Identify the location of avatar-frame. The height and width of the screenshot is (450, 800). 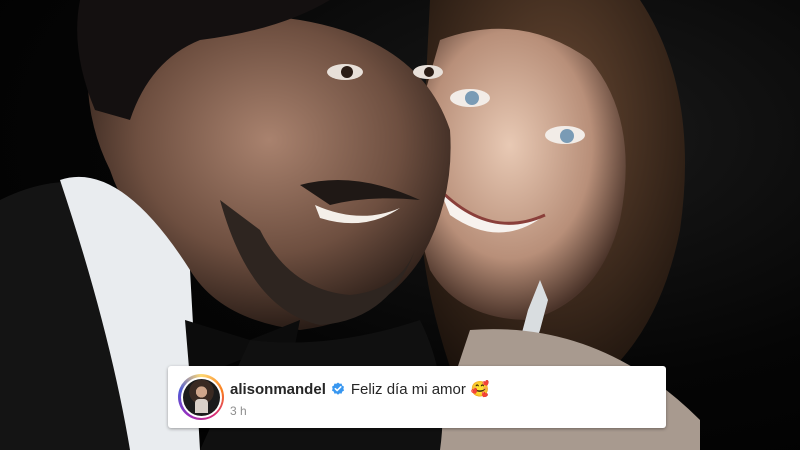
(201, 397).